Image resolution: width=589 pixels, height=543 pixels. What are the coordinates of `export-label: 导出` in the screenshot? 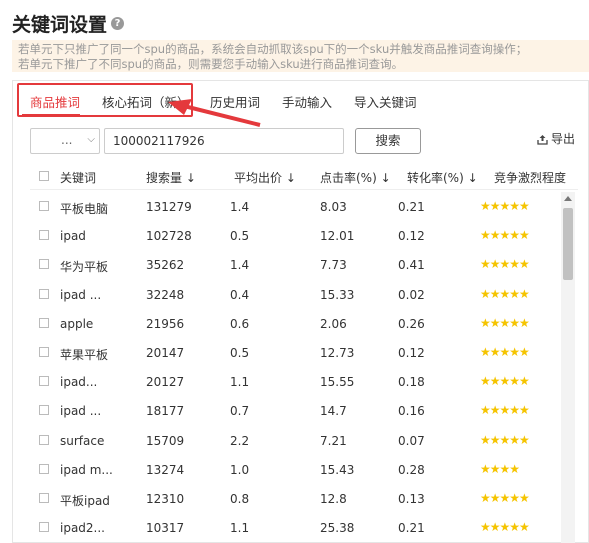 It's located at (563, 139).